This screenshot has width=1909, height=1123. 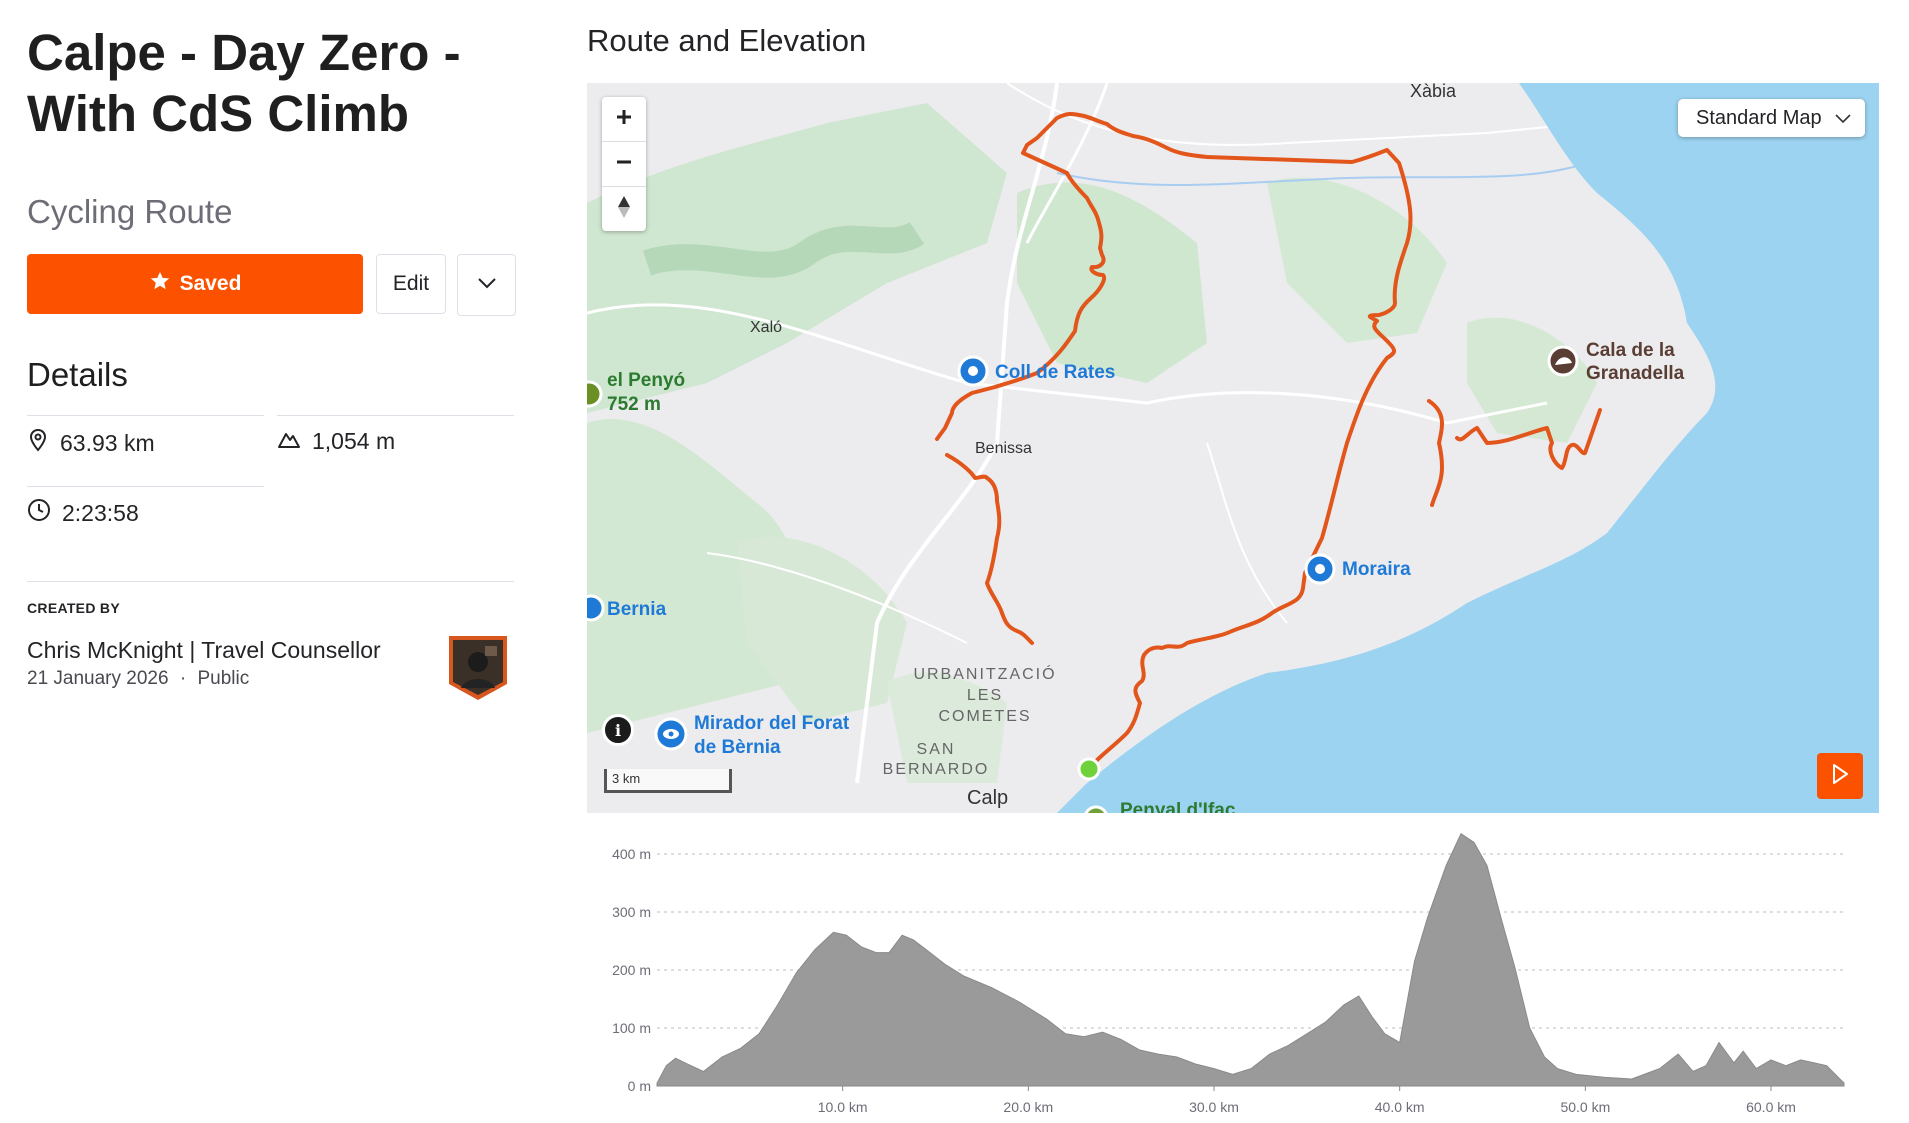 What do you see at coordinates (478, 667) in the screenshot?
I see `avatar` at bounding box center [478, 667].